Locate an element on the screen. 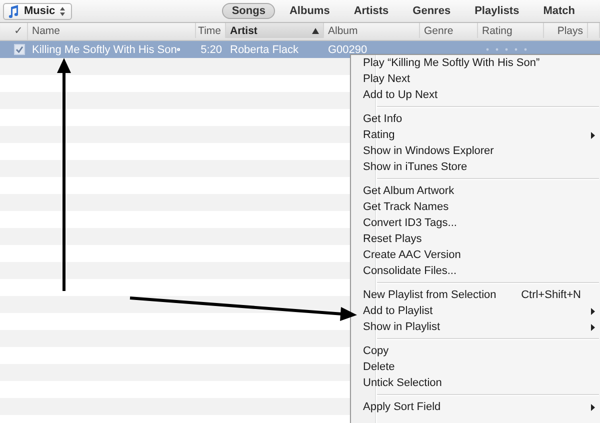 The width and height of the screenshot is (600, 423). song-name: Killing Me Softly With His Son is located at coordinates (104, 50).